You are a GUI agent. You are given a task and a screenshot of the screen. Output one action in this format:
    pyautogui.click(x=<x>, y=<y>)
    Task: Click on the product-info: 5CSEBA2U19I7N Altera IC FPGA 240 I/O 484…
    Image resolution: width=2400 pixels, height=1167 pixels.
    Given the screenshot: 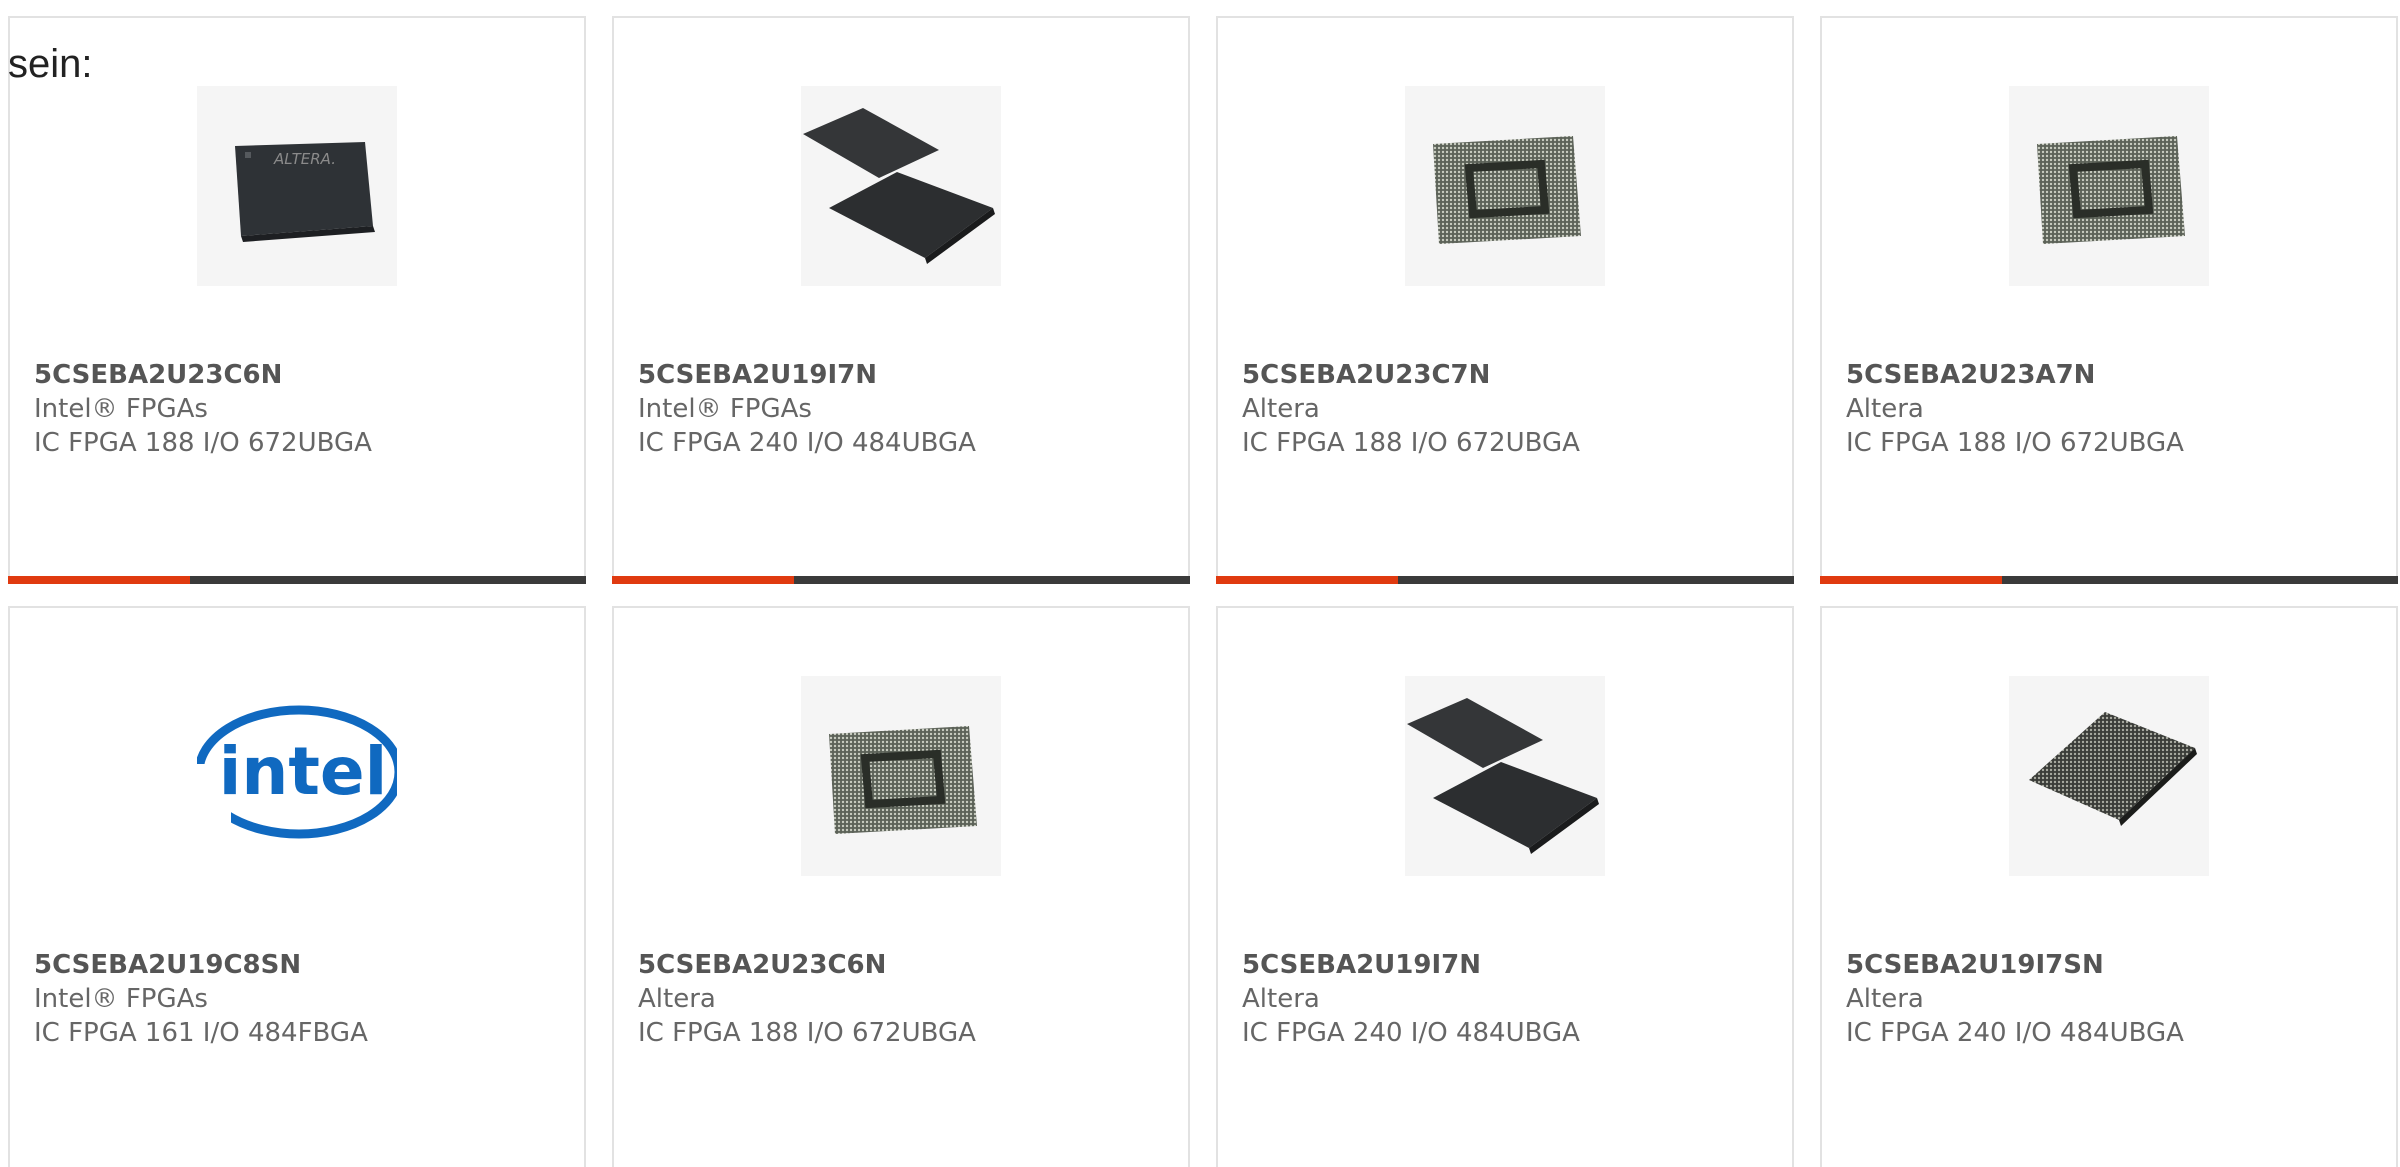 What is the action you would take?
    pyautogui.click(x=1509, y=999)
    